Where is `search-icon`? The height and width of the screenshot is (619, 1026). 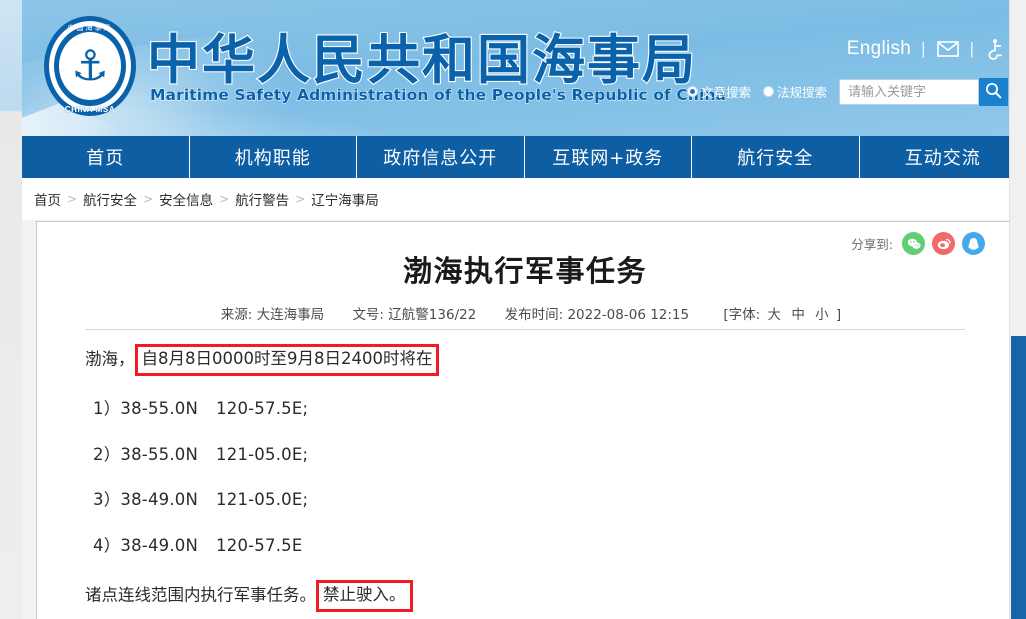
search-icon is located at coordinates (993, 92).